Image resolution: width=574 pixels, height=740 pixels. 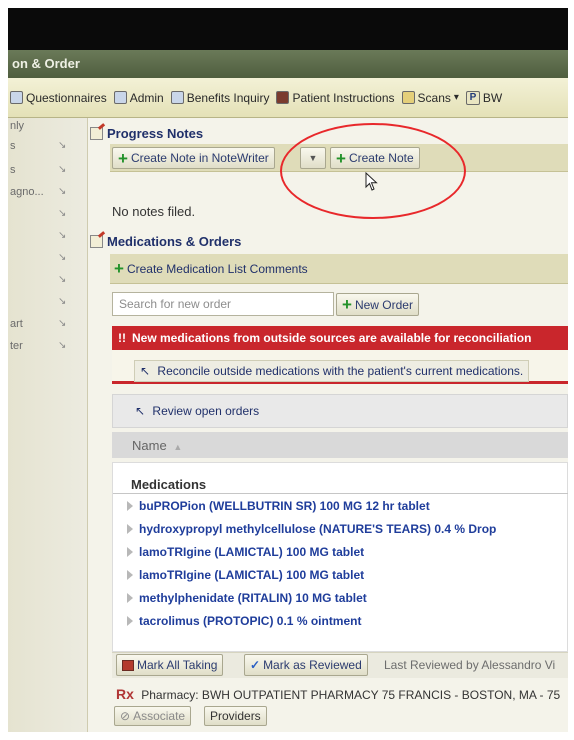 What do you see at coordinates (383, 304) in the screenshot?
I see `button-label: New Order` at bounding box center [383, 304].